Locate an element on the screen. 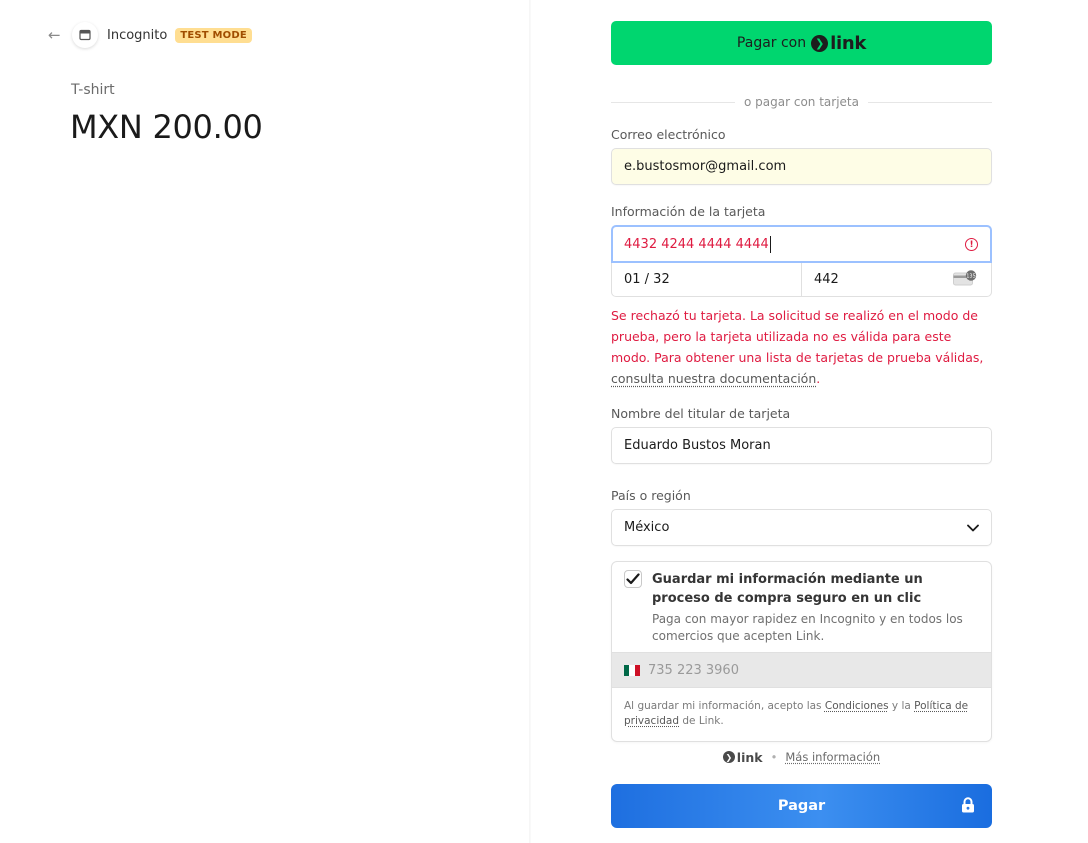  save-info-checkbox is located at coordinates (633, 579).